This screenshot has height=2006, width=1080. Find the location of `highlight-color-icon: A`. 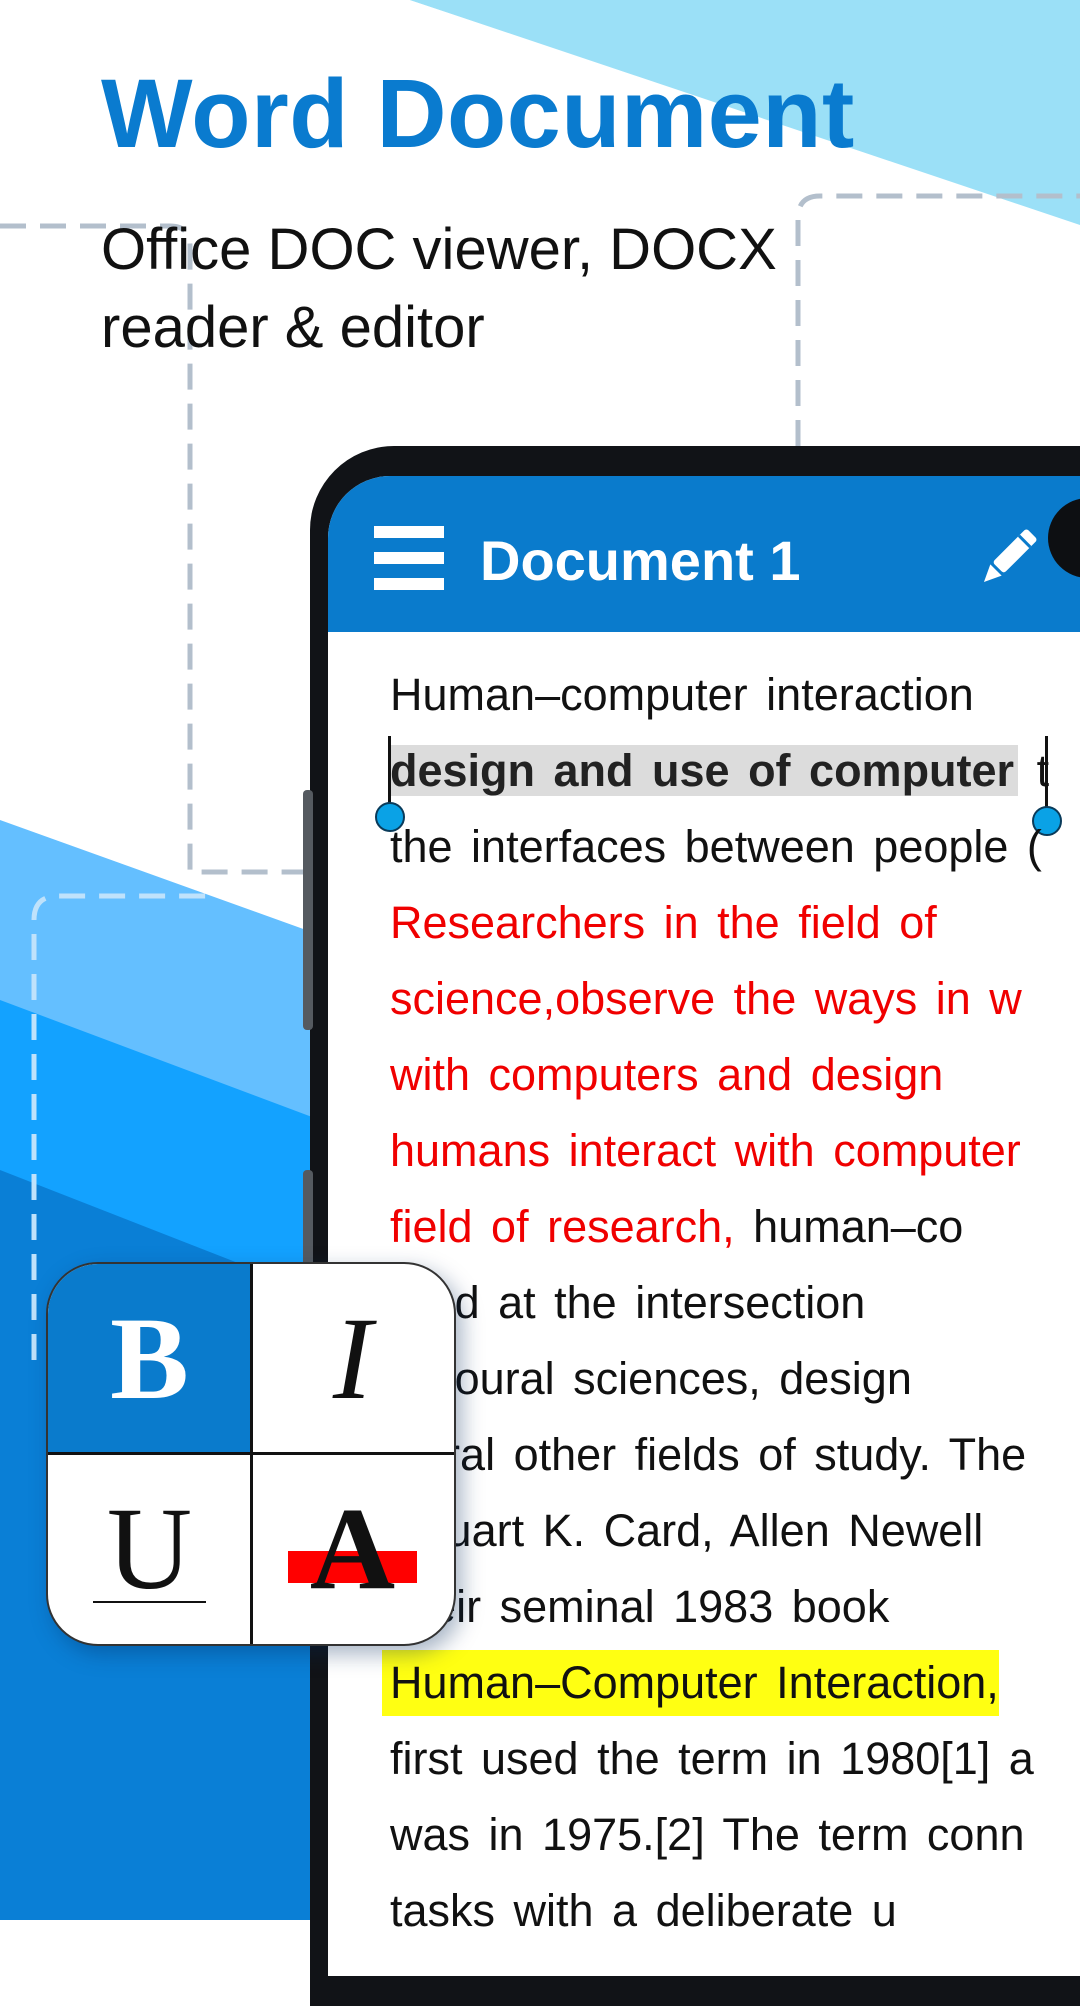

highlight-color-icon: A is located at coordinates (352, 1549).